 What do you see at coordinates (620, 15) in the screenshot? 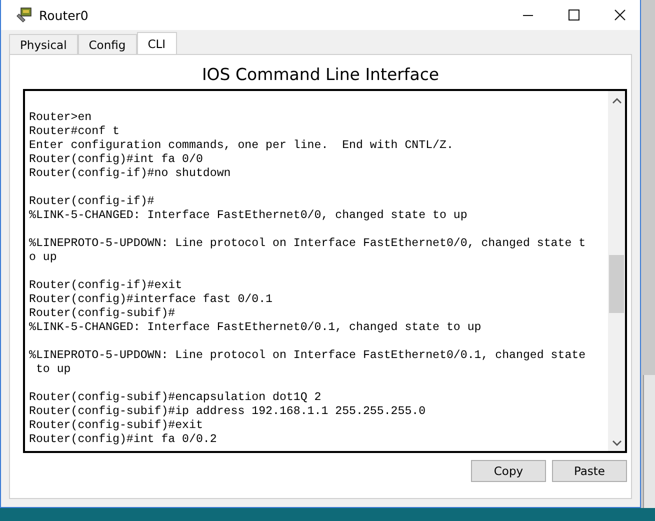
I see `close-icon` at bounding box center [620, 15].